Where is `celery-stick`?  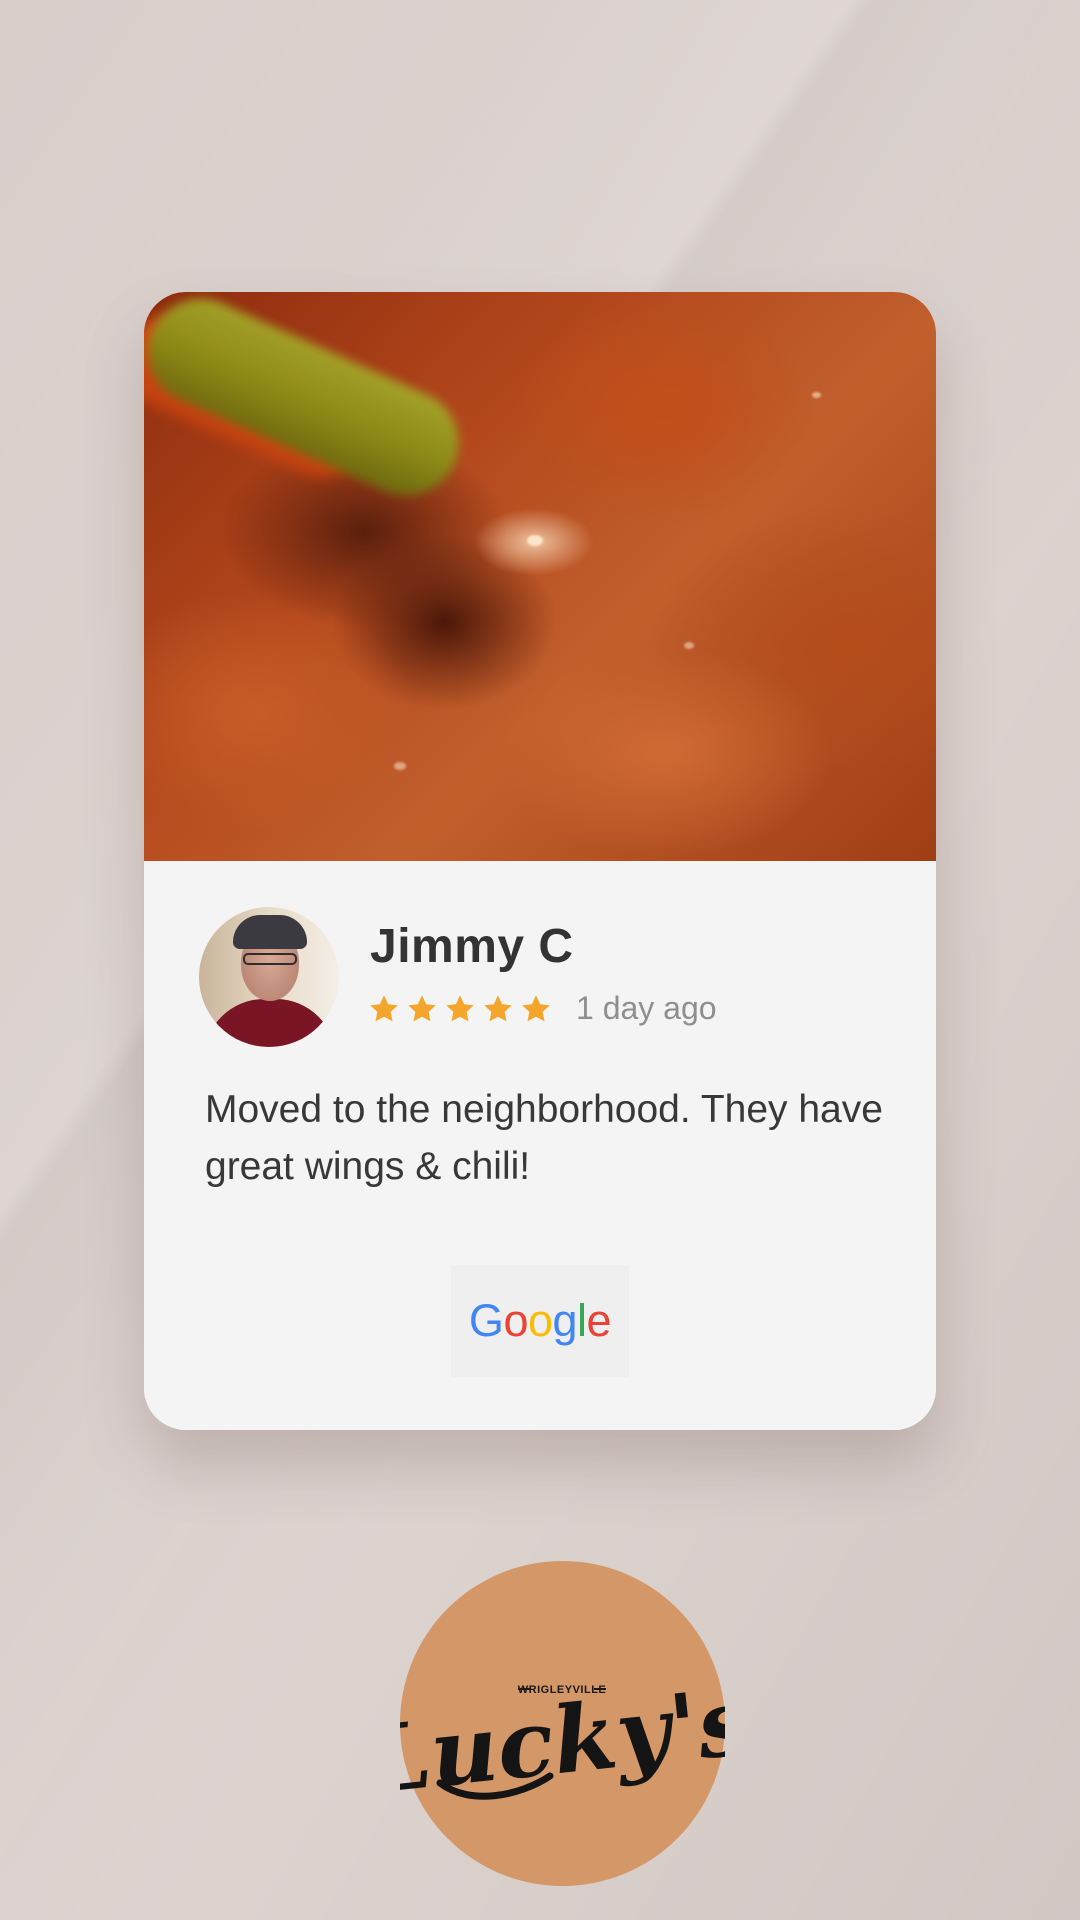 celery-stick is located at coordinates (310, 402).